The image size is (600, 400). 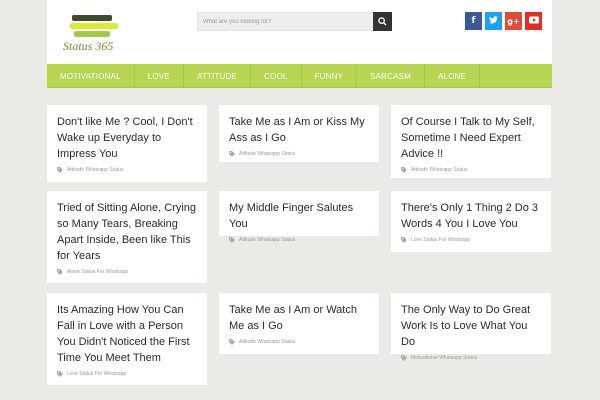 What do you see at coordinates (159, 76) in the screenshot?
I see `nav-item-love: LOVE` at bounding box center [159, 76].